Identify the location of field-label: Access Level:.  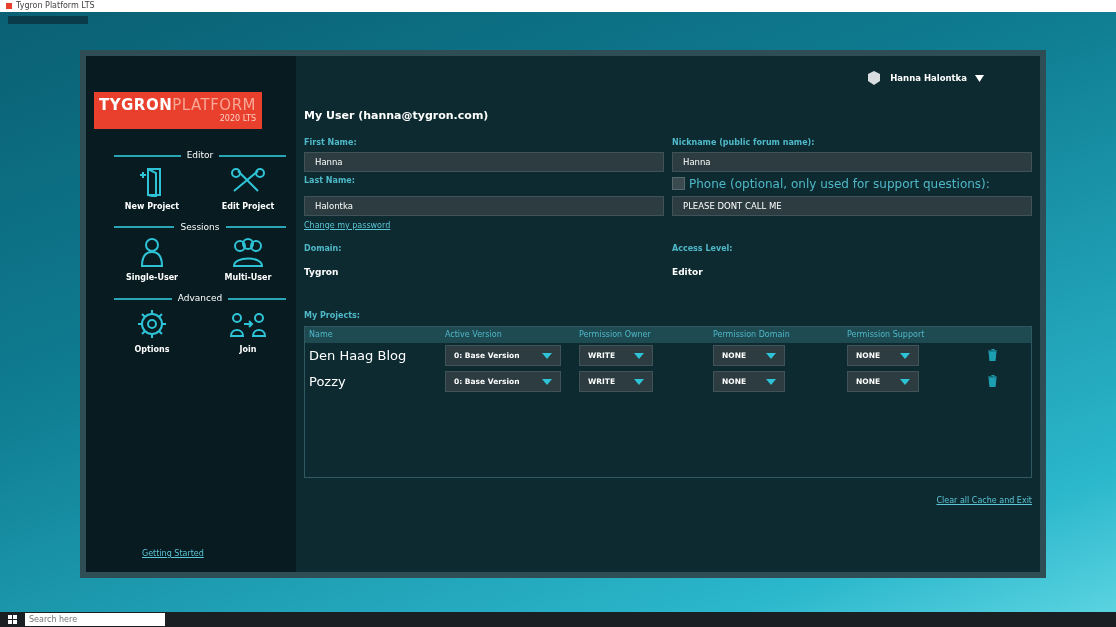
(703, 249).